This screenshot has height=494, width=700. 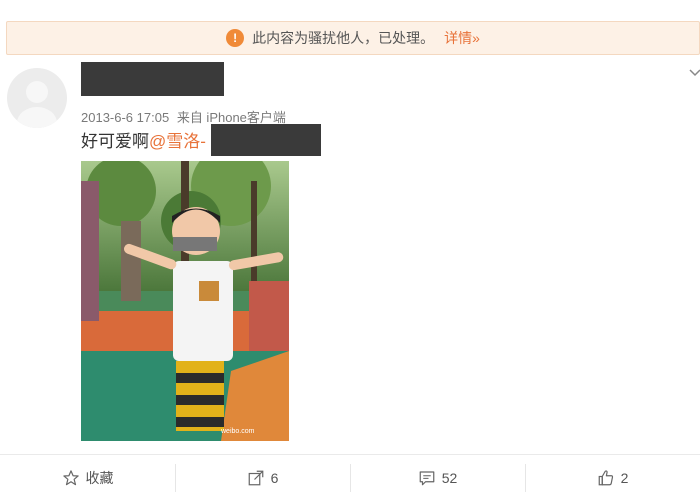 I want to click on chevron-down-icon, so click(x=694, y=73).